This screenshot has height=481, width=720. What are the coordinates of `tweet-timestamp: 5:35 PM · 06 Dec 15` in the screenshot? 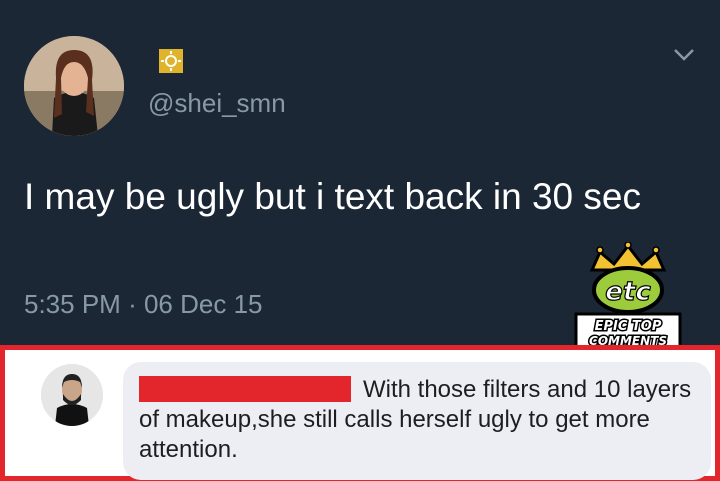 It's located at (143, 304).